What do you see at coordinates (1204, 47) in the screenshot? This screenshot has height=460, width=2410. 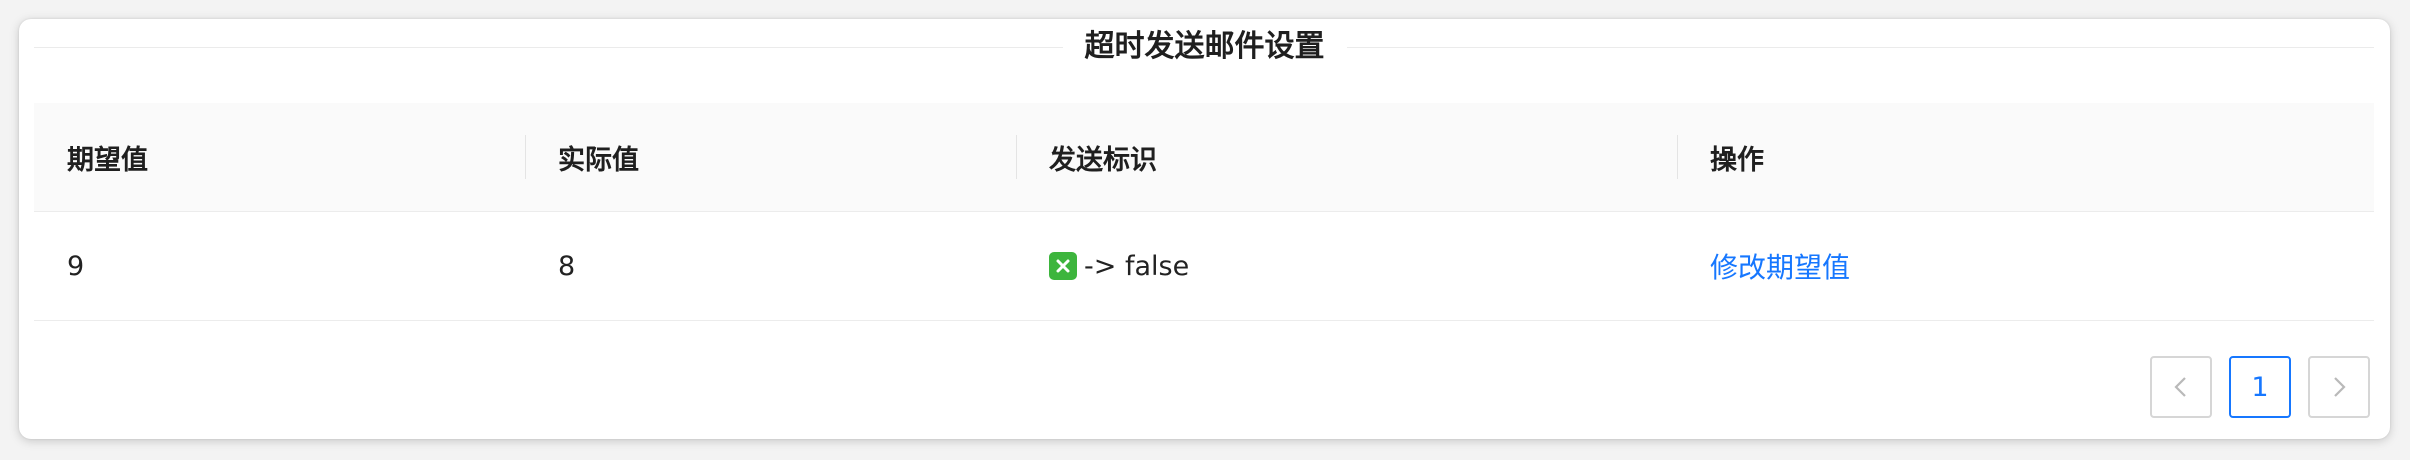 I see `section-title: 超时发送邮件设置` at bounding box center [1204, 47].